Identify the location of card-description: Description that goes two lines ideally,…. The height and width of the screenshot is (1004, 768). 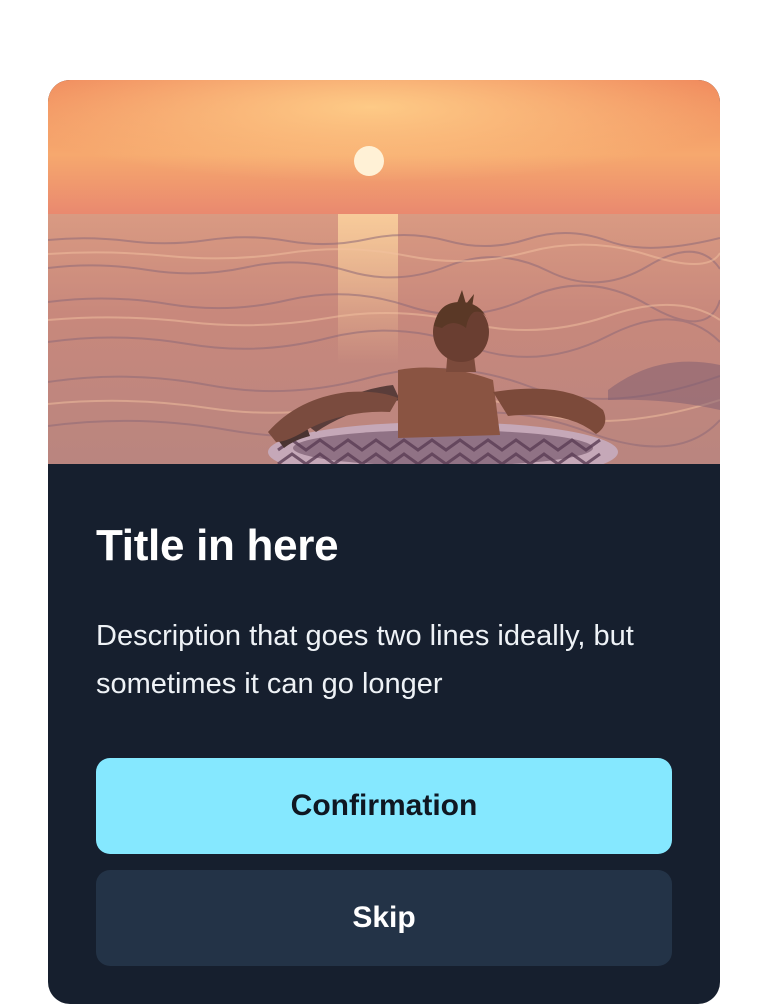
(365, 660).